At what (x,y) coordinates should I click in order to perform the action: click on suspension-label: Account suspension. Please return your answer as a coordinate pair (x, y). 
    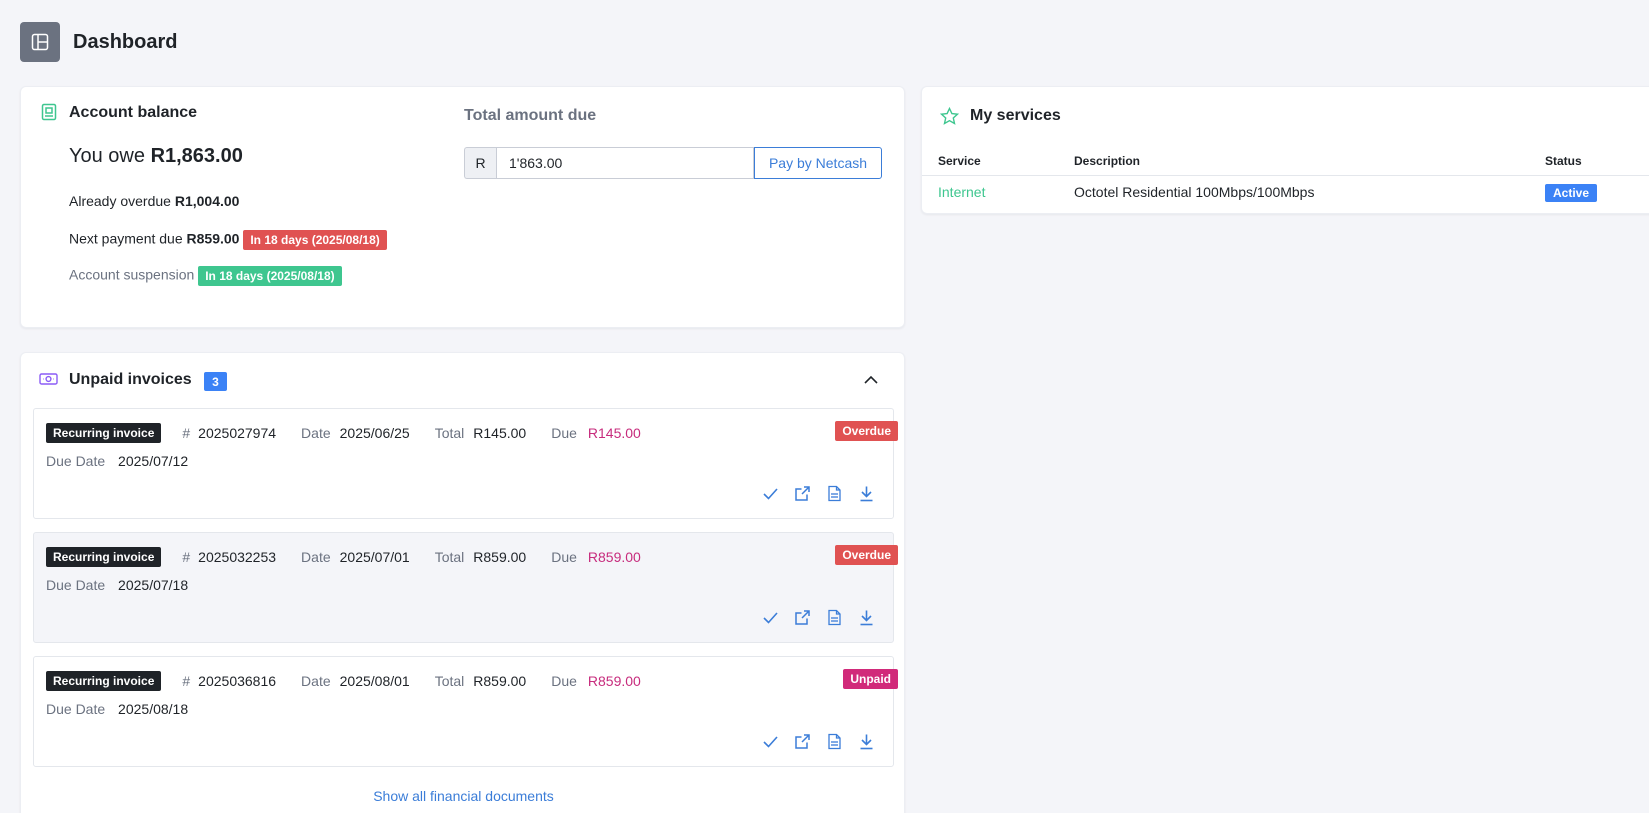
    Looking at the image, I should click on (132, 274).